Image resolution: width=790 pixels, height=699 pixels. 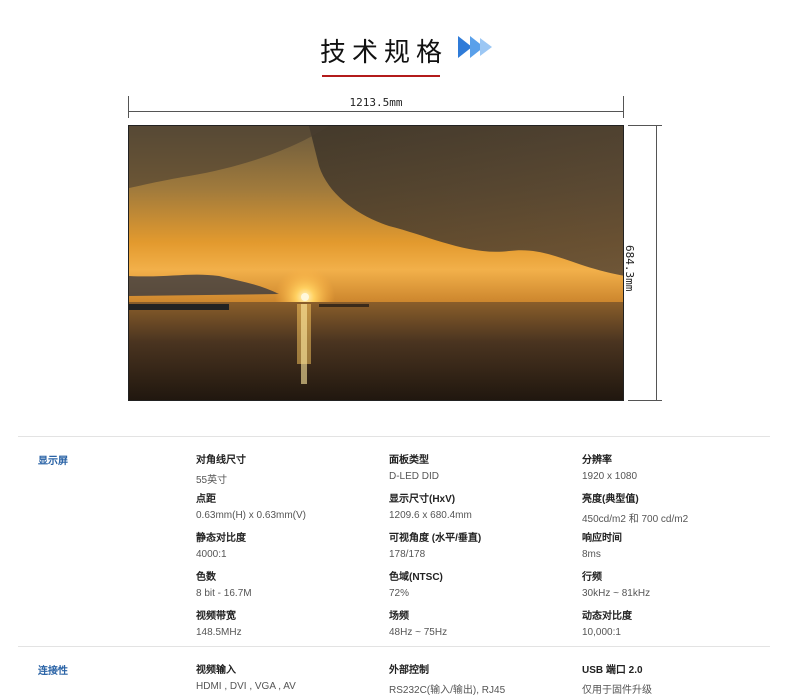 I want to click on spec-item: 面板类型 D-LED DID, so click(x=479, y=466).